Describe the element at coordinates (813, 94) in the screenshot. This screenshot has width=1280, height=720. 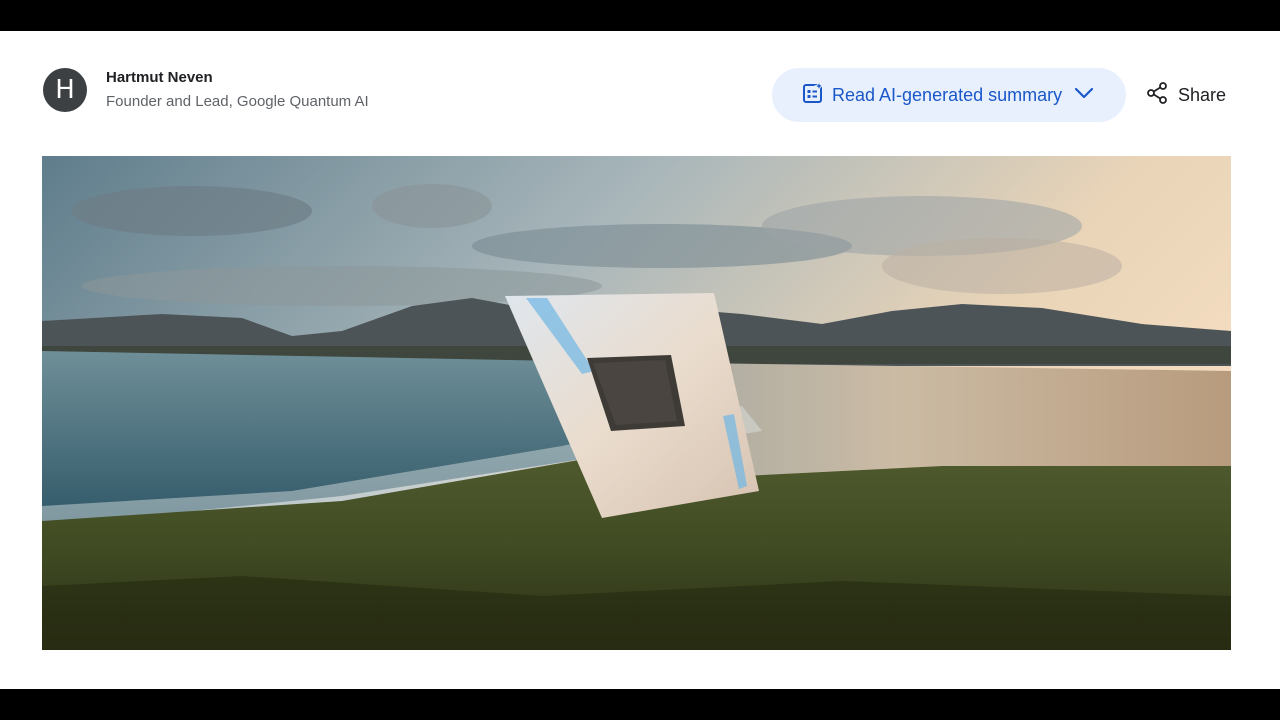
I see `ai-summary-icon` at that location.